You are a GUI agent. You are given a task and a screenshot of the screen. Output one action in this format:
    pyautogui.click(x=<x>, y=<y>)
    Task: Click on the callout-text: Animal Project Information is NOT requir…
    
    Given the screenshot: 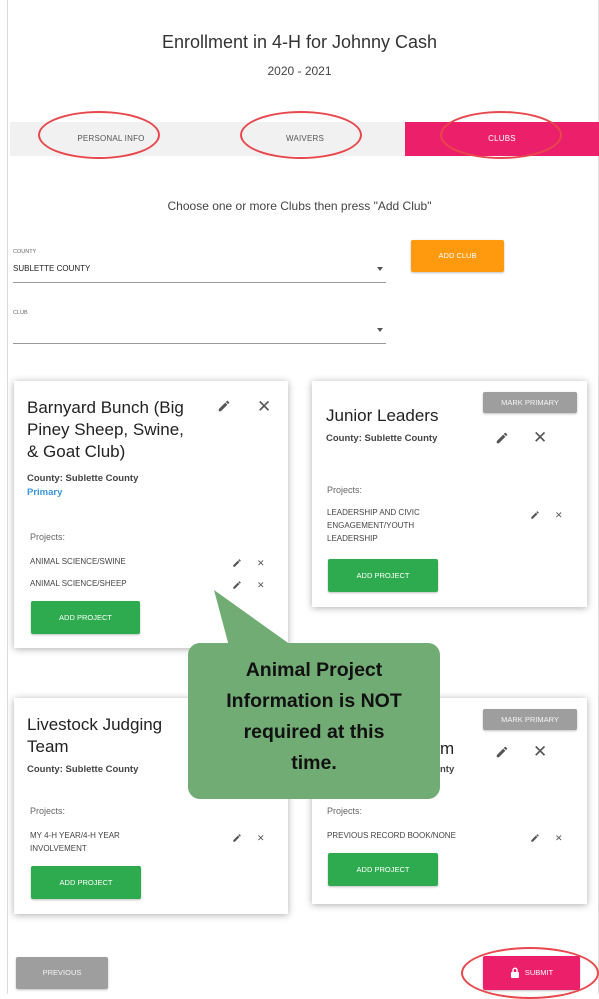 What is the action you would take?
    pyautogui.click(x=314, y=717)
    